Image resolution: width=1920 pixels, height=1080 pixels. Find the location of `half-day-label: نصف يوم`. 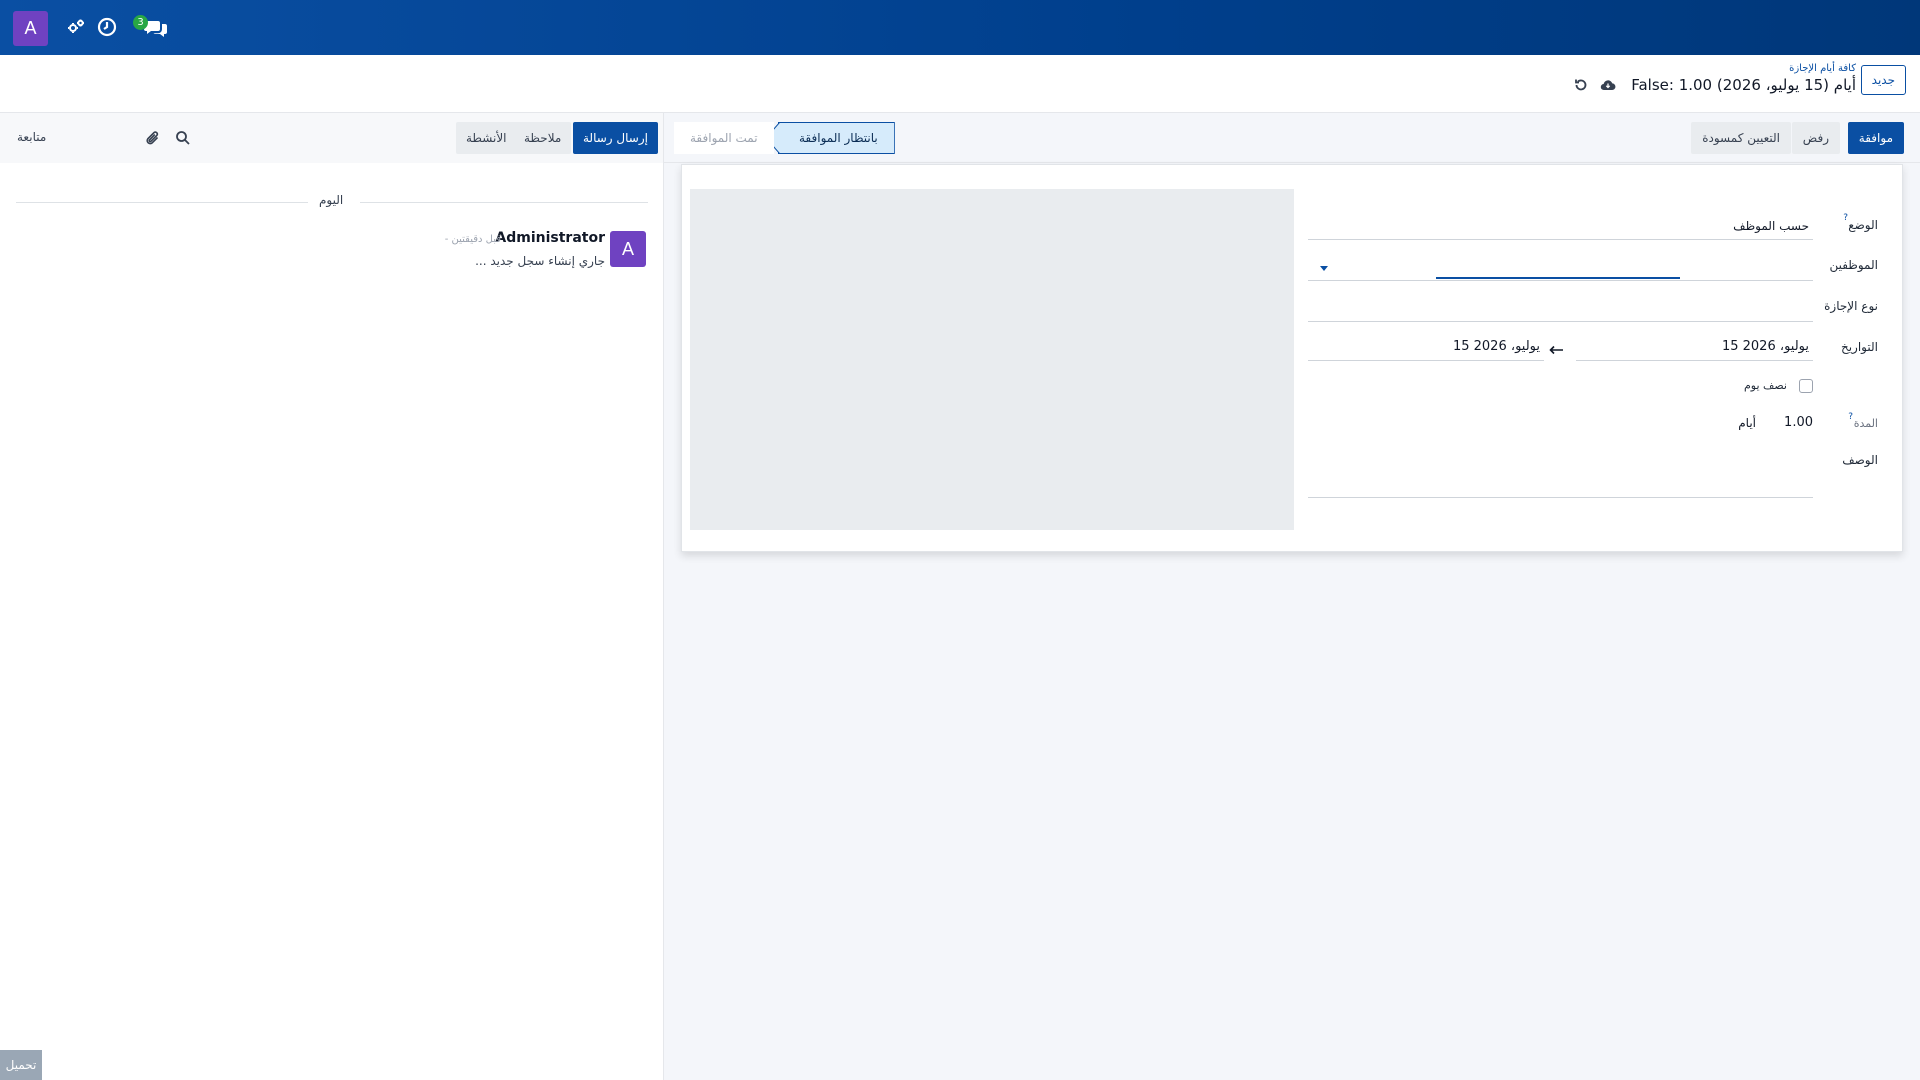

half-day-label: نصف يوم is located at coordinates (1765, 385).